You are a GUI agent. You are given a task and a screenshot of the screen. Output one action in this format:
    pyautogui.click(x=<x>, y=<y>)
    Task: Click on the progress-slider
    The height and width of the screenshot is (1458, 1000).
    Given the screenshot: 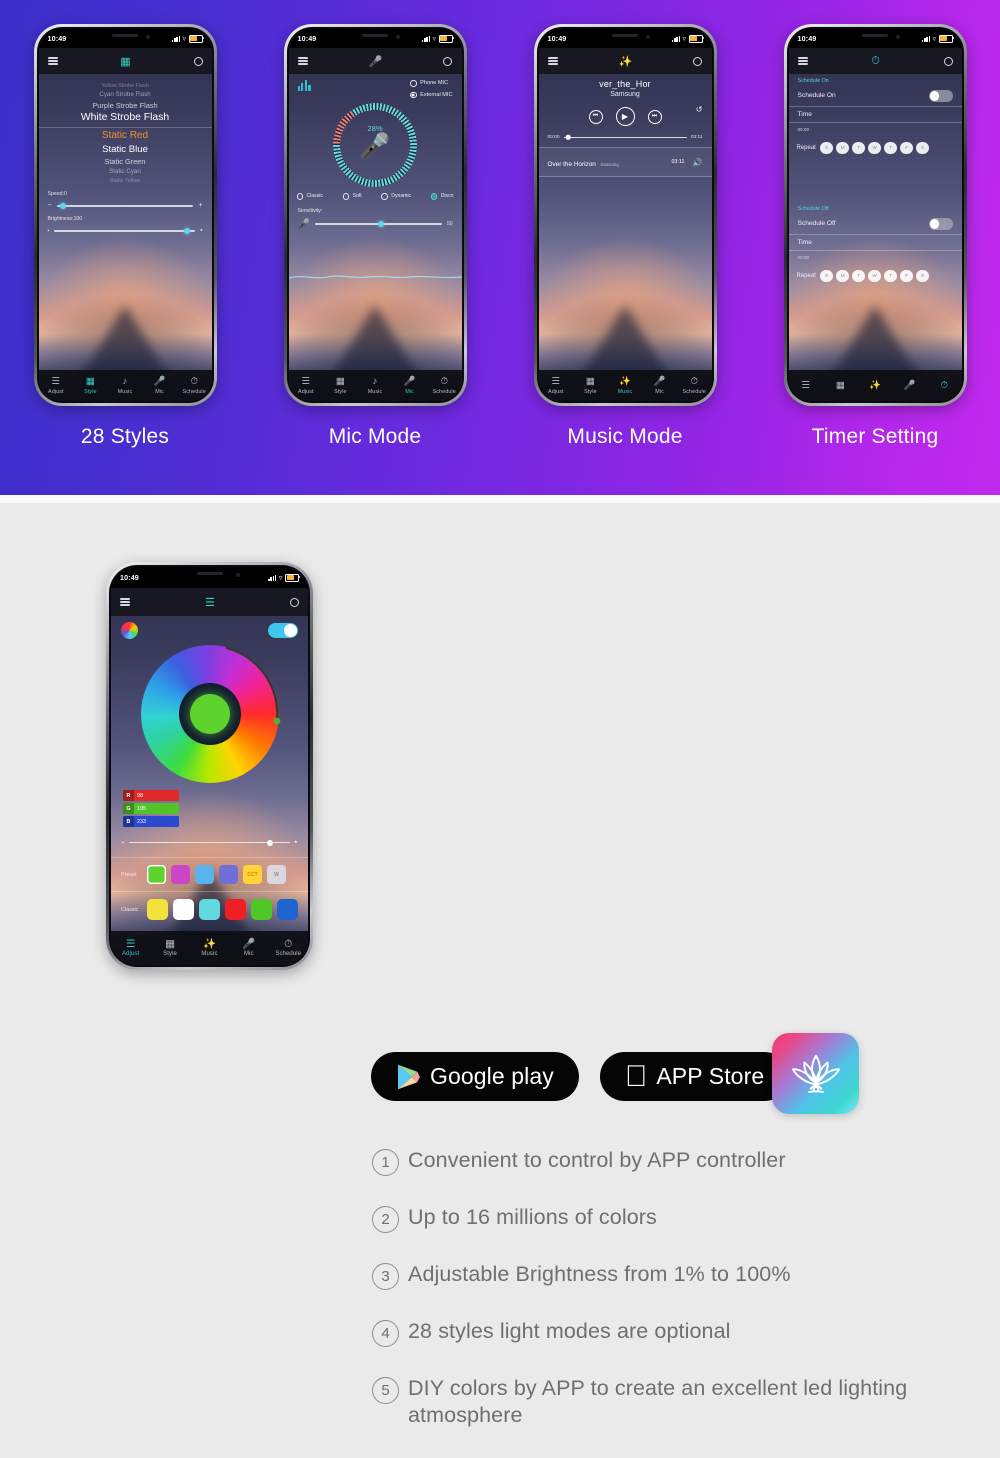 What is the action you would take?
    pyautogui.click(x=625, y=137)
    